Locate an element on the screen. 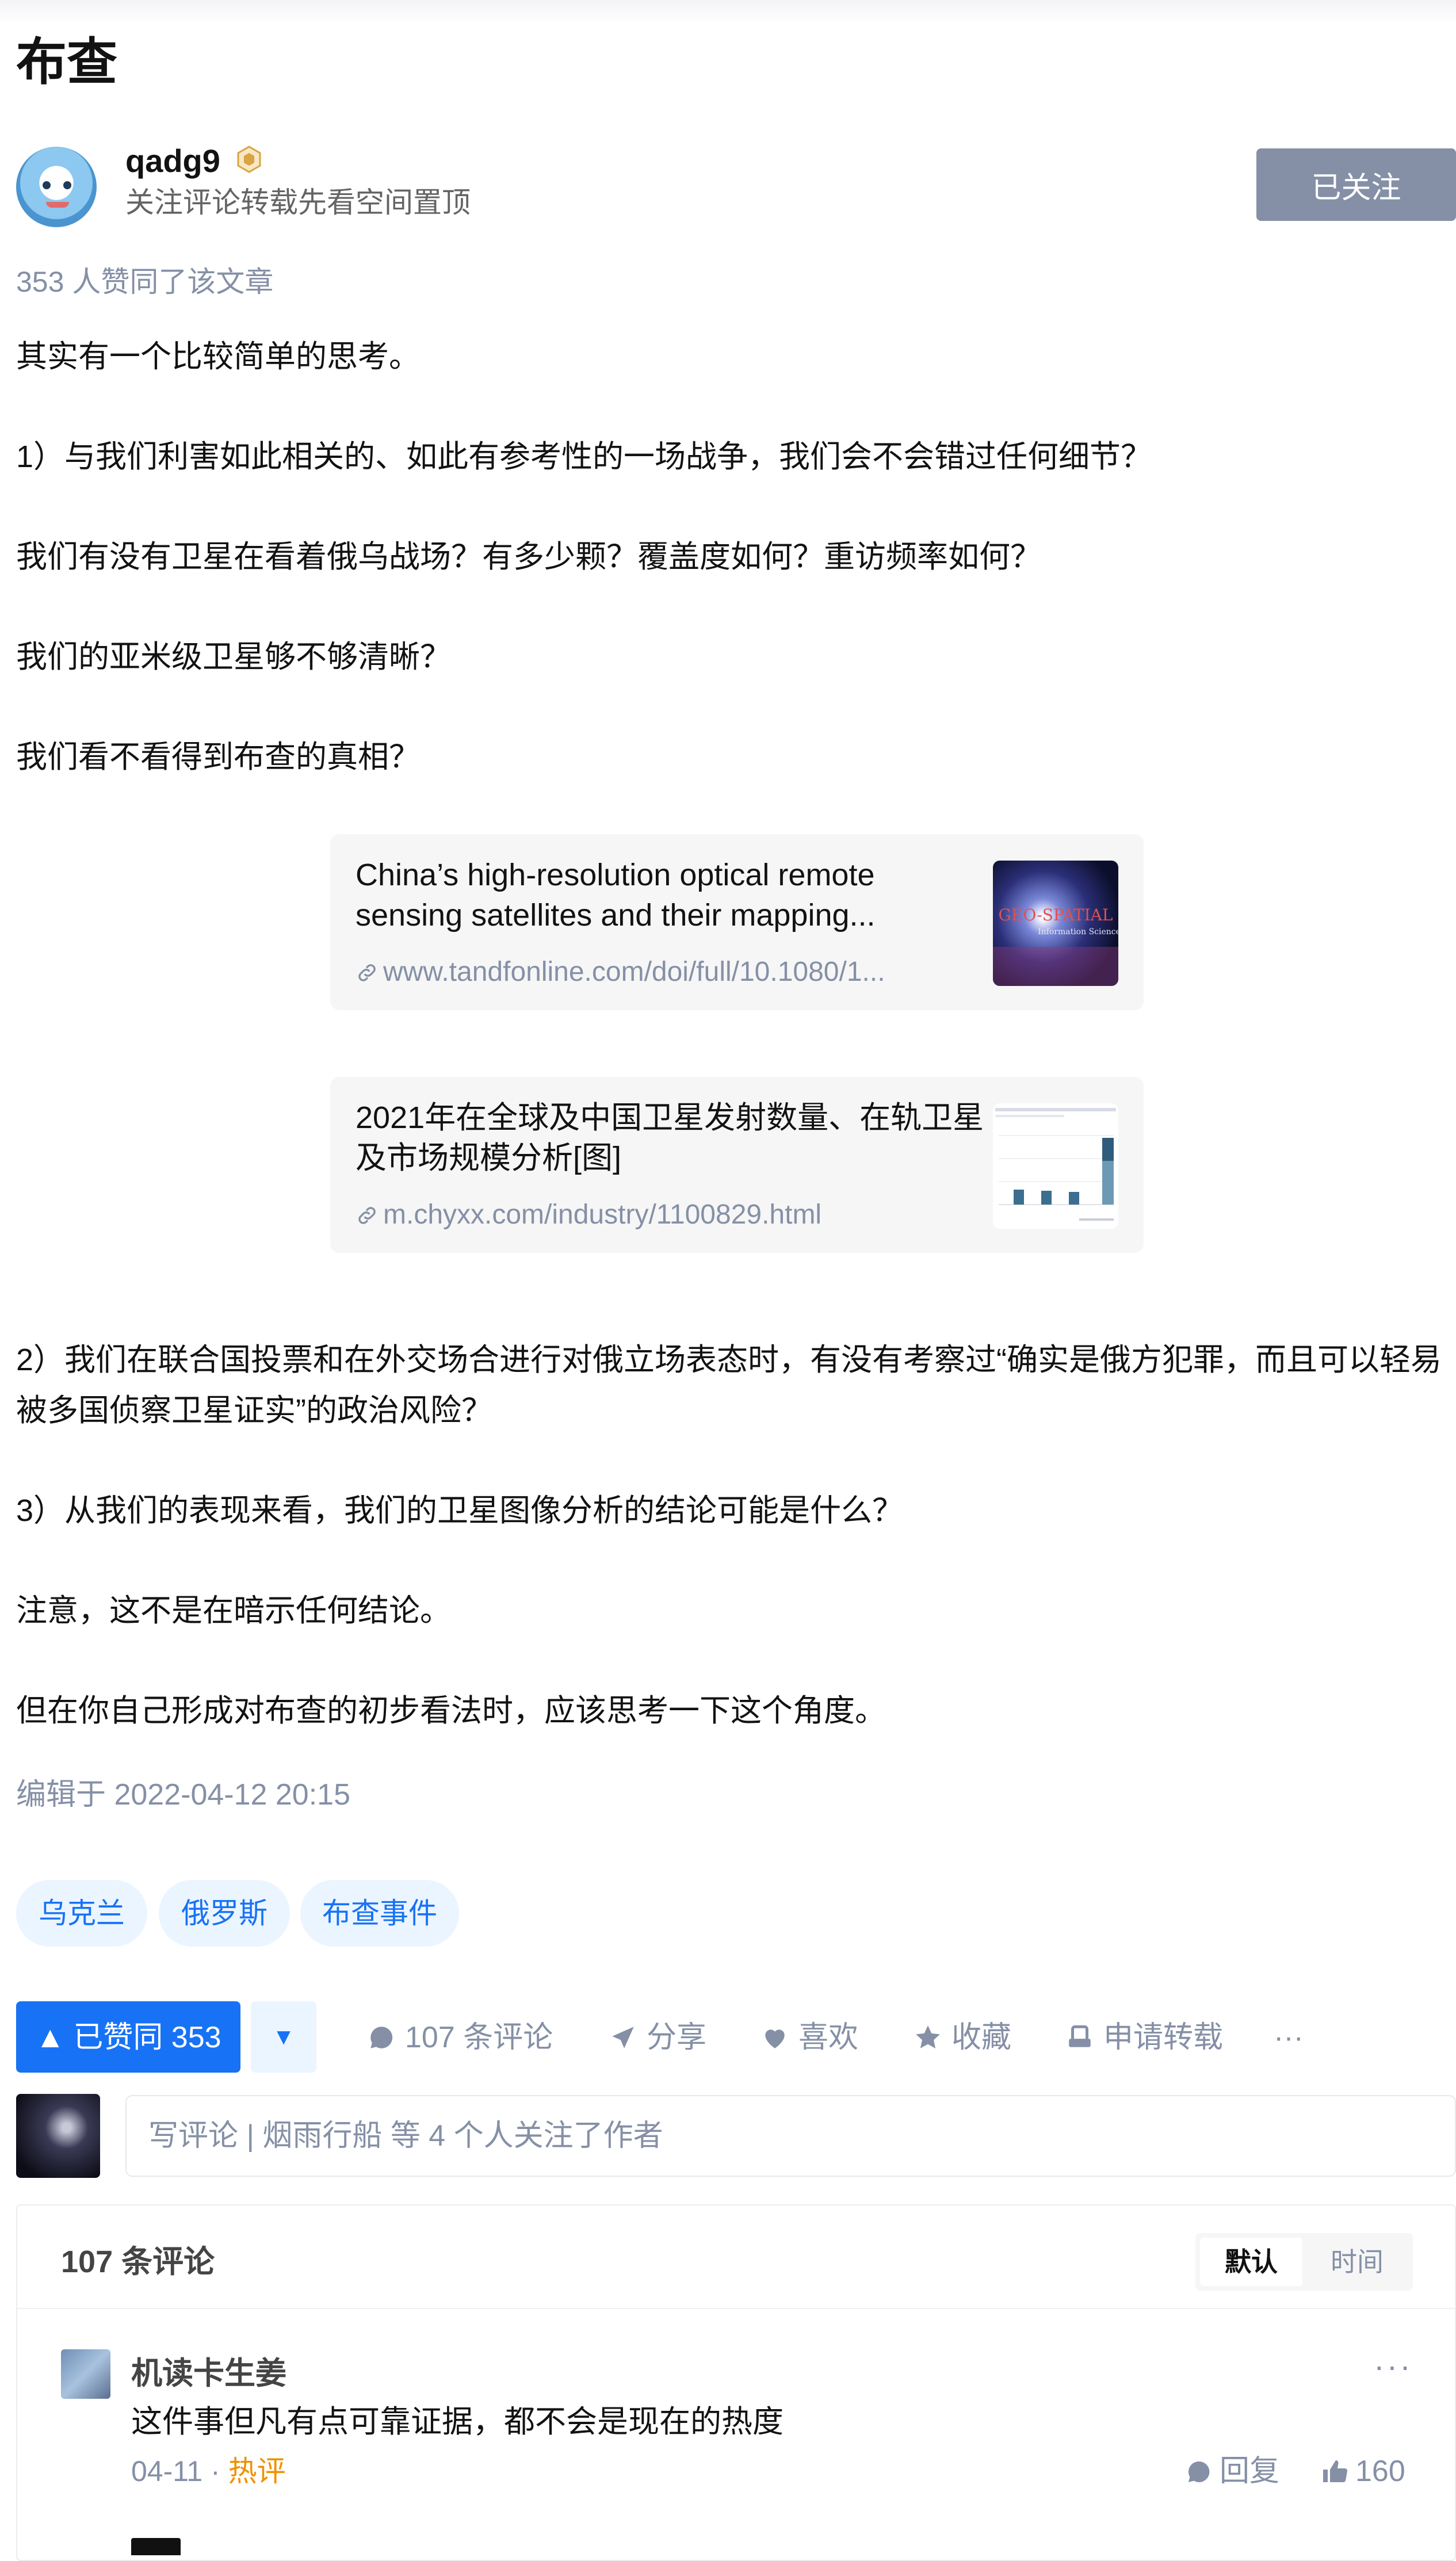 The height and width of the screenshot is (2561, 1456). commenter-name: 机读卡生姜 is located at coordinates (209, 2373).